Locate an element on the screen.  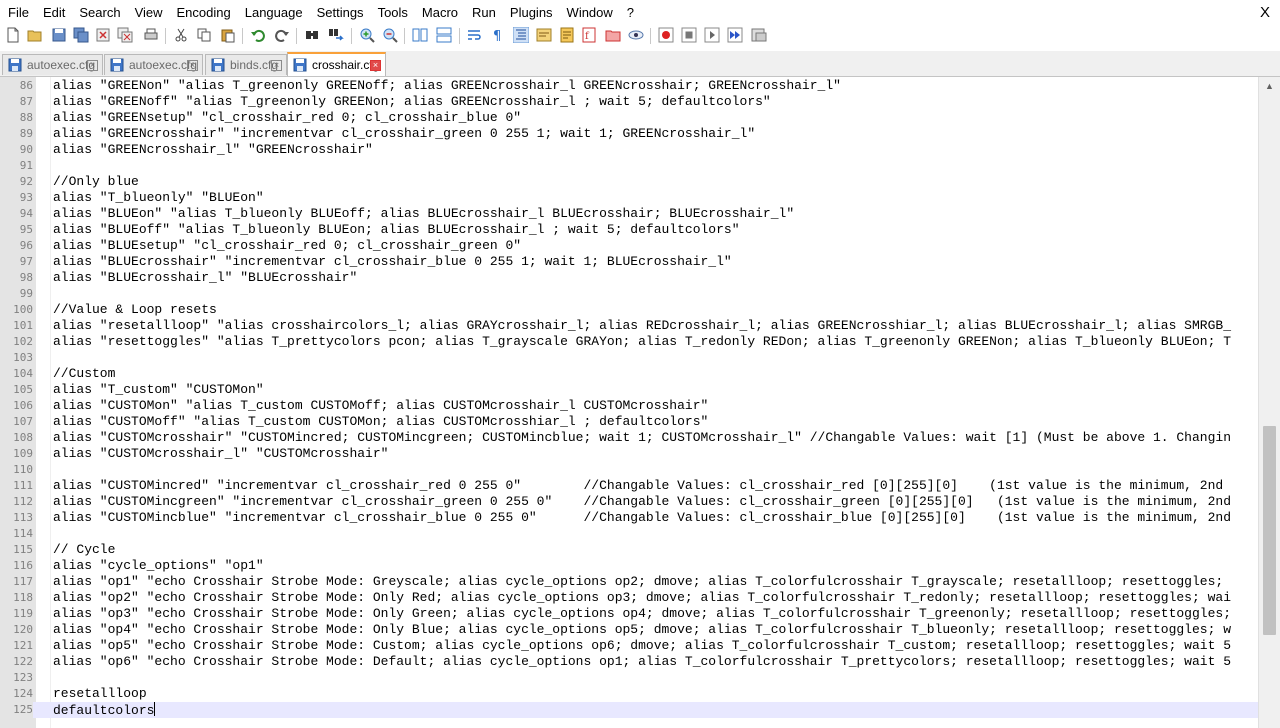
cut-button is located at coordinates (181, 36).